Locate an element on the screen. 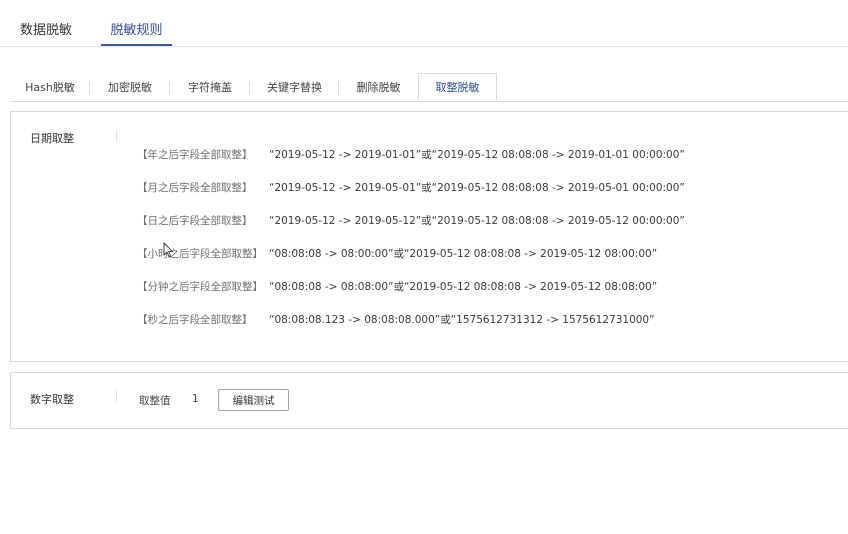 This screenshot has height=534, width=848. tab-delete-masking: 删除脱敏 is located at coordinates (378, 87).